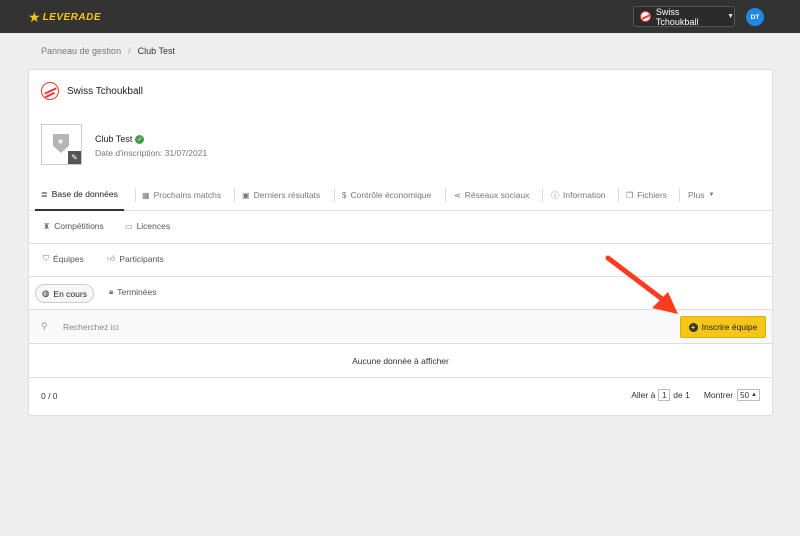  What do you see at coordinates (630, 195) in the screenshot?
I see `files-icon: ❐` at bounding box center [630, 195].